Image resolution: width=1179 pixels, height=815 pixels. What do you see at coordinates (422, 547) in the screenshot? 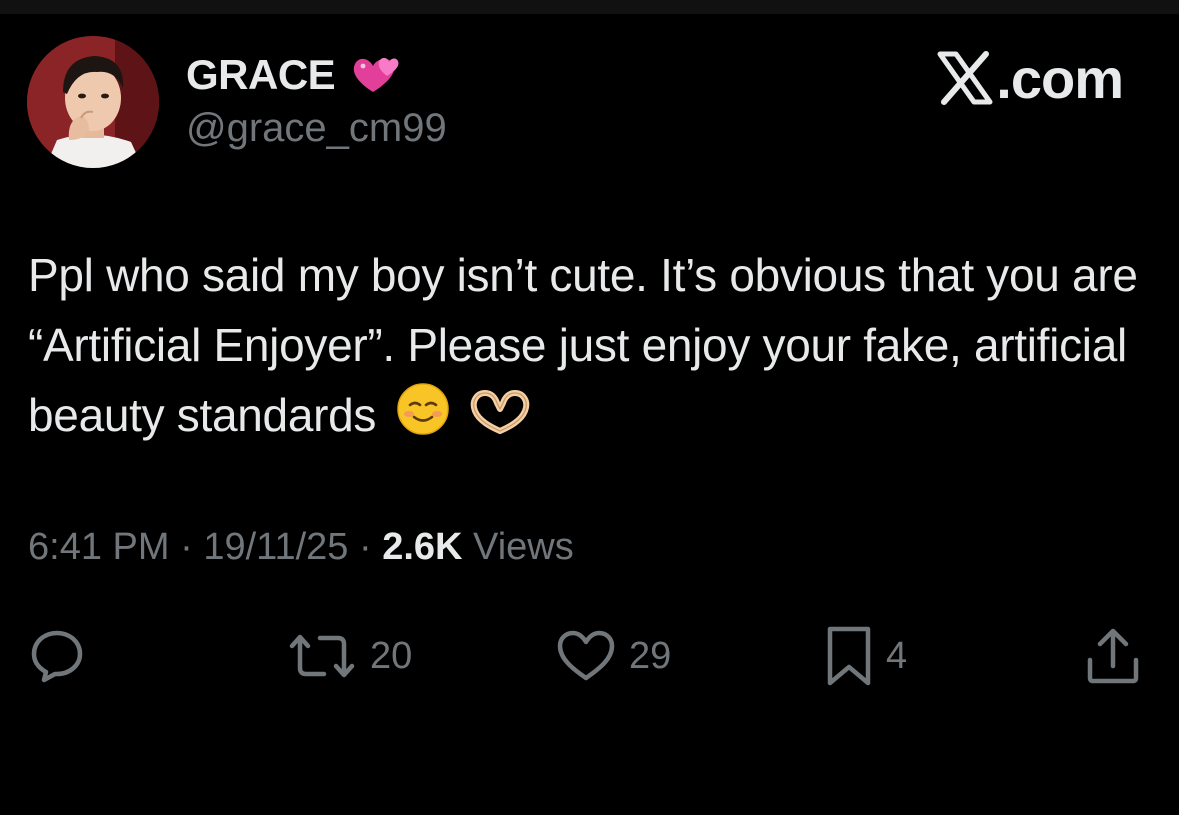
I see `views-count: 2.6K` at bounding box center [422, 547].